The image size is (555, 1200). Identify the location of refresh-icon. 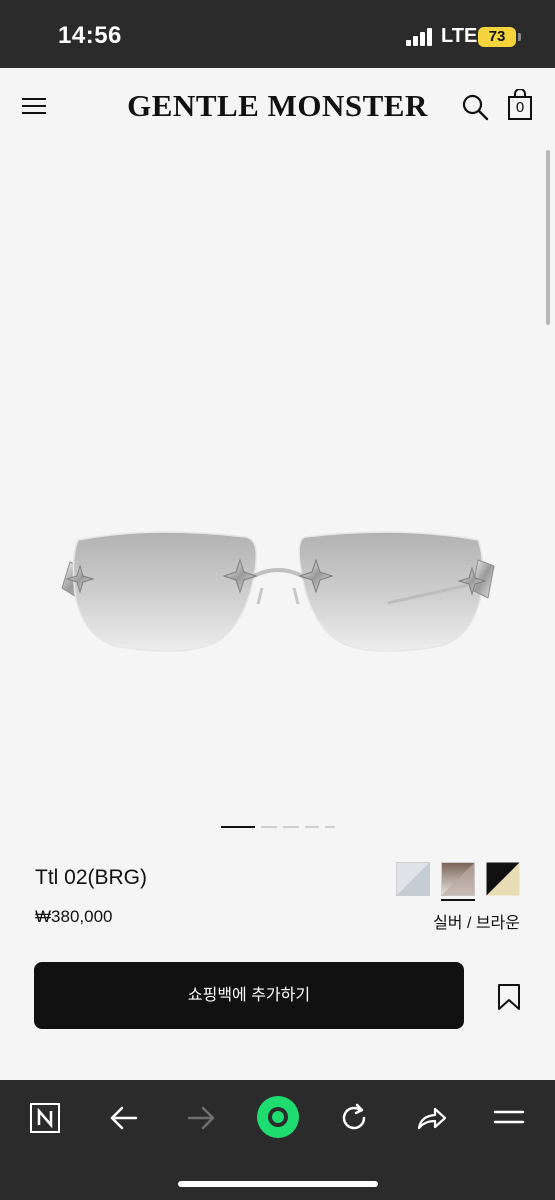
(354, 1118).